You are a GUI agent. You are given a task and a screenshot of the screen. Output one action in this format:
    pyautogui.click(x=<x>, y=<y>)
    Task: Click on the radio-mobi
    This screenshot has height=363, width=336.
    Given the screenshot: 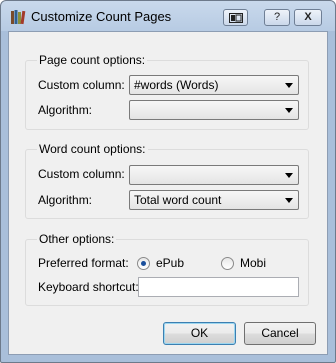 What is the action you would take?
    pyautogui.click(x=227, y=263)
    